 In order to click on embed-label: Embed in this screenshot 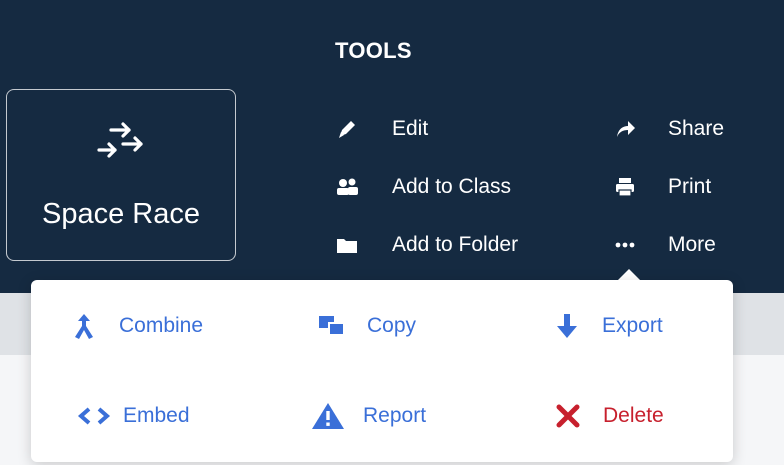, I will do `click(156, 415)`.